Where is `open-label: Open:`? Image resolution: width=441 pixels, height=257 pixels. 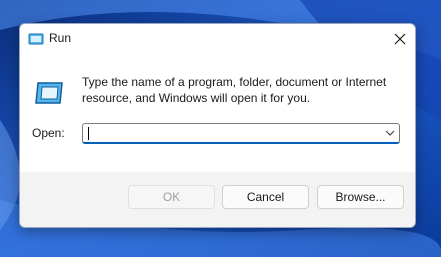
open-label: Open: is located at coordinates (48, 133).